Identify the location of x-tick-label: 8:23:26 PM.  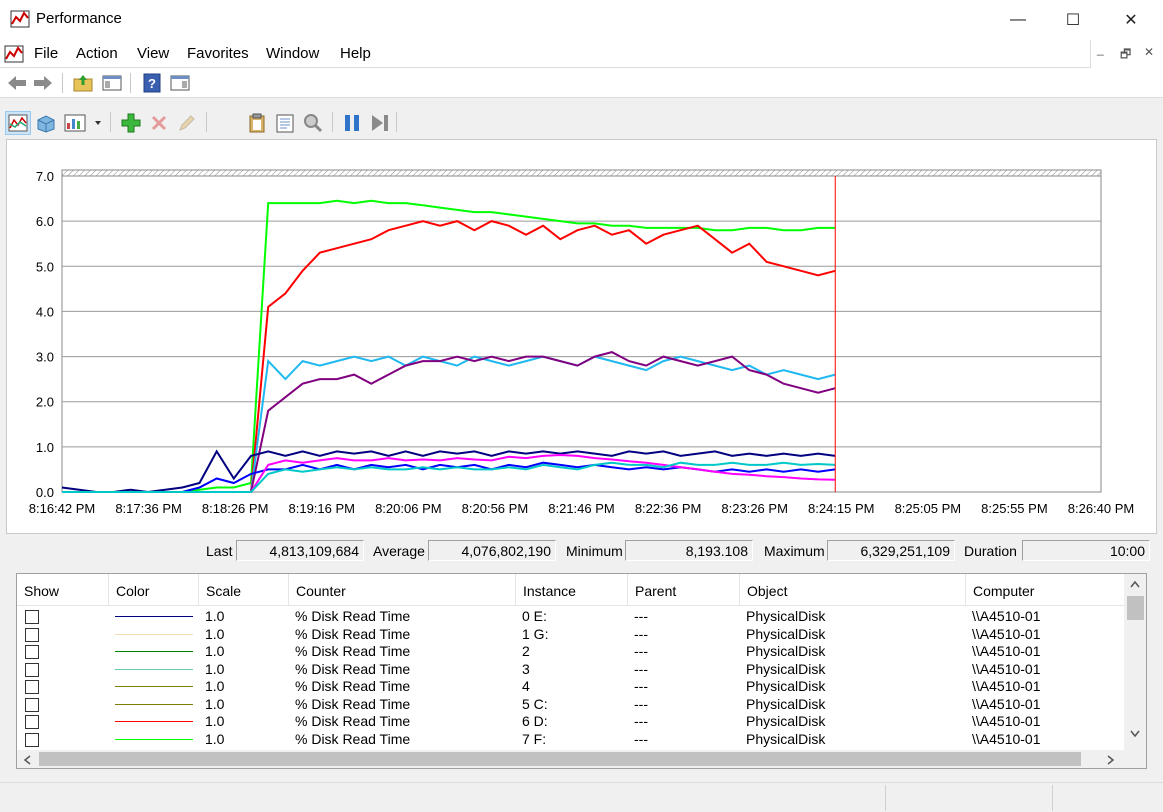
(754, 508).